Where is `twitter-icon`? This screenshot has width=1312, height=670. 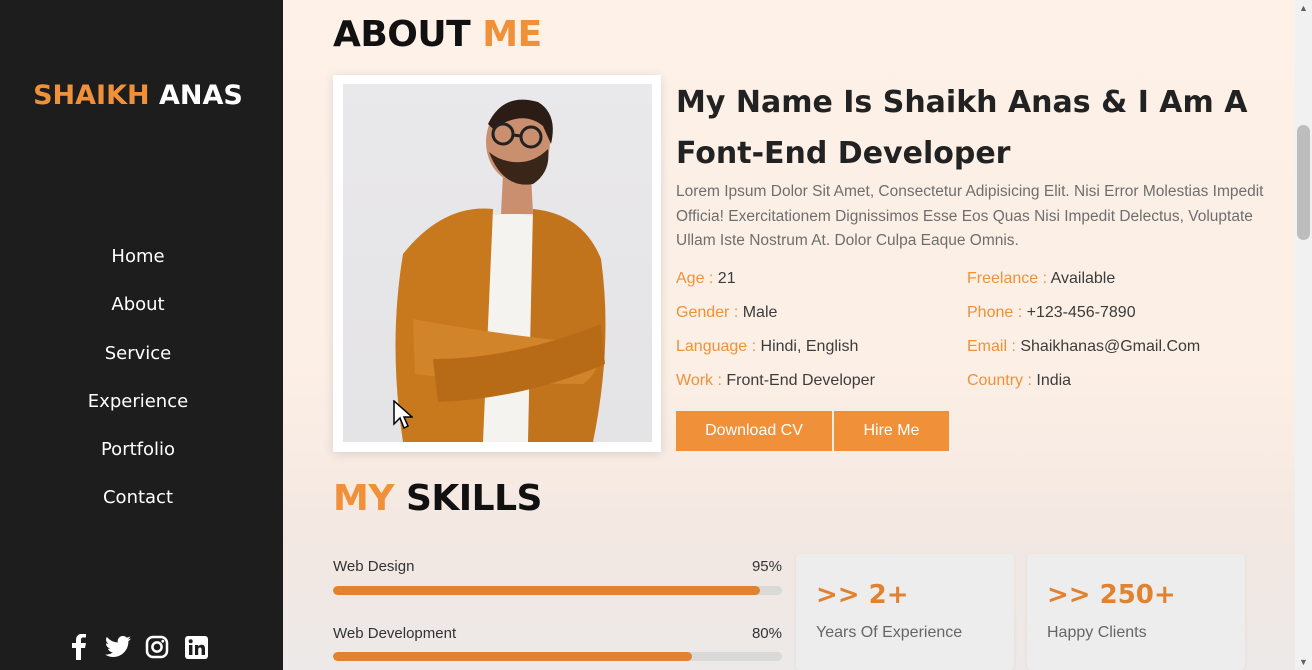 twitter-icon is located at coordinates (118, 647).